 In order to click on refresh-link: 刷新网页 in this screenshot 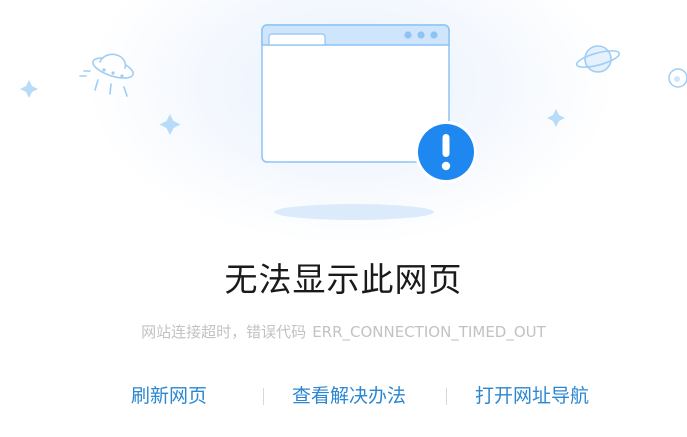, I will do `click(169, 396)`.